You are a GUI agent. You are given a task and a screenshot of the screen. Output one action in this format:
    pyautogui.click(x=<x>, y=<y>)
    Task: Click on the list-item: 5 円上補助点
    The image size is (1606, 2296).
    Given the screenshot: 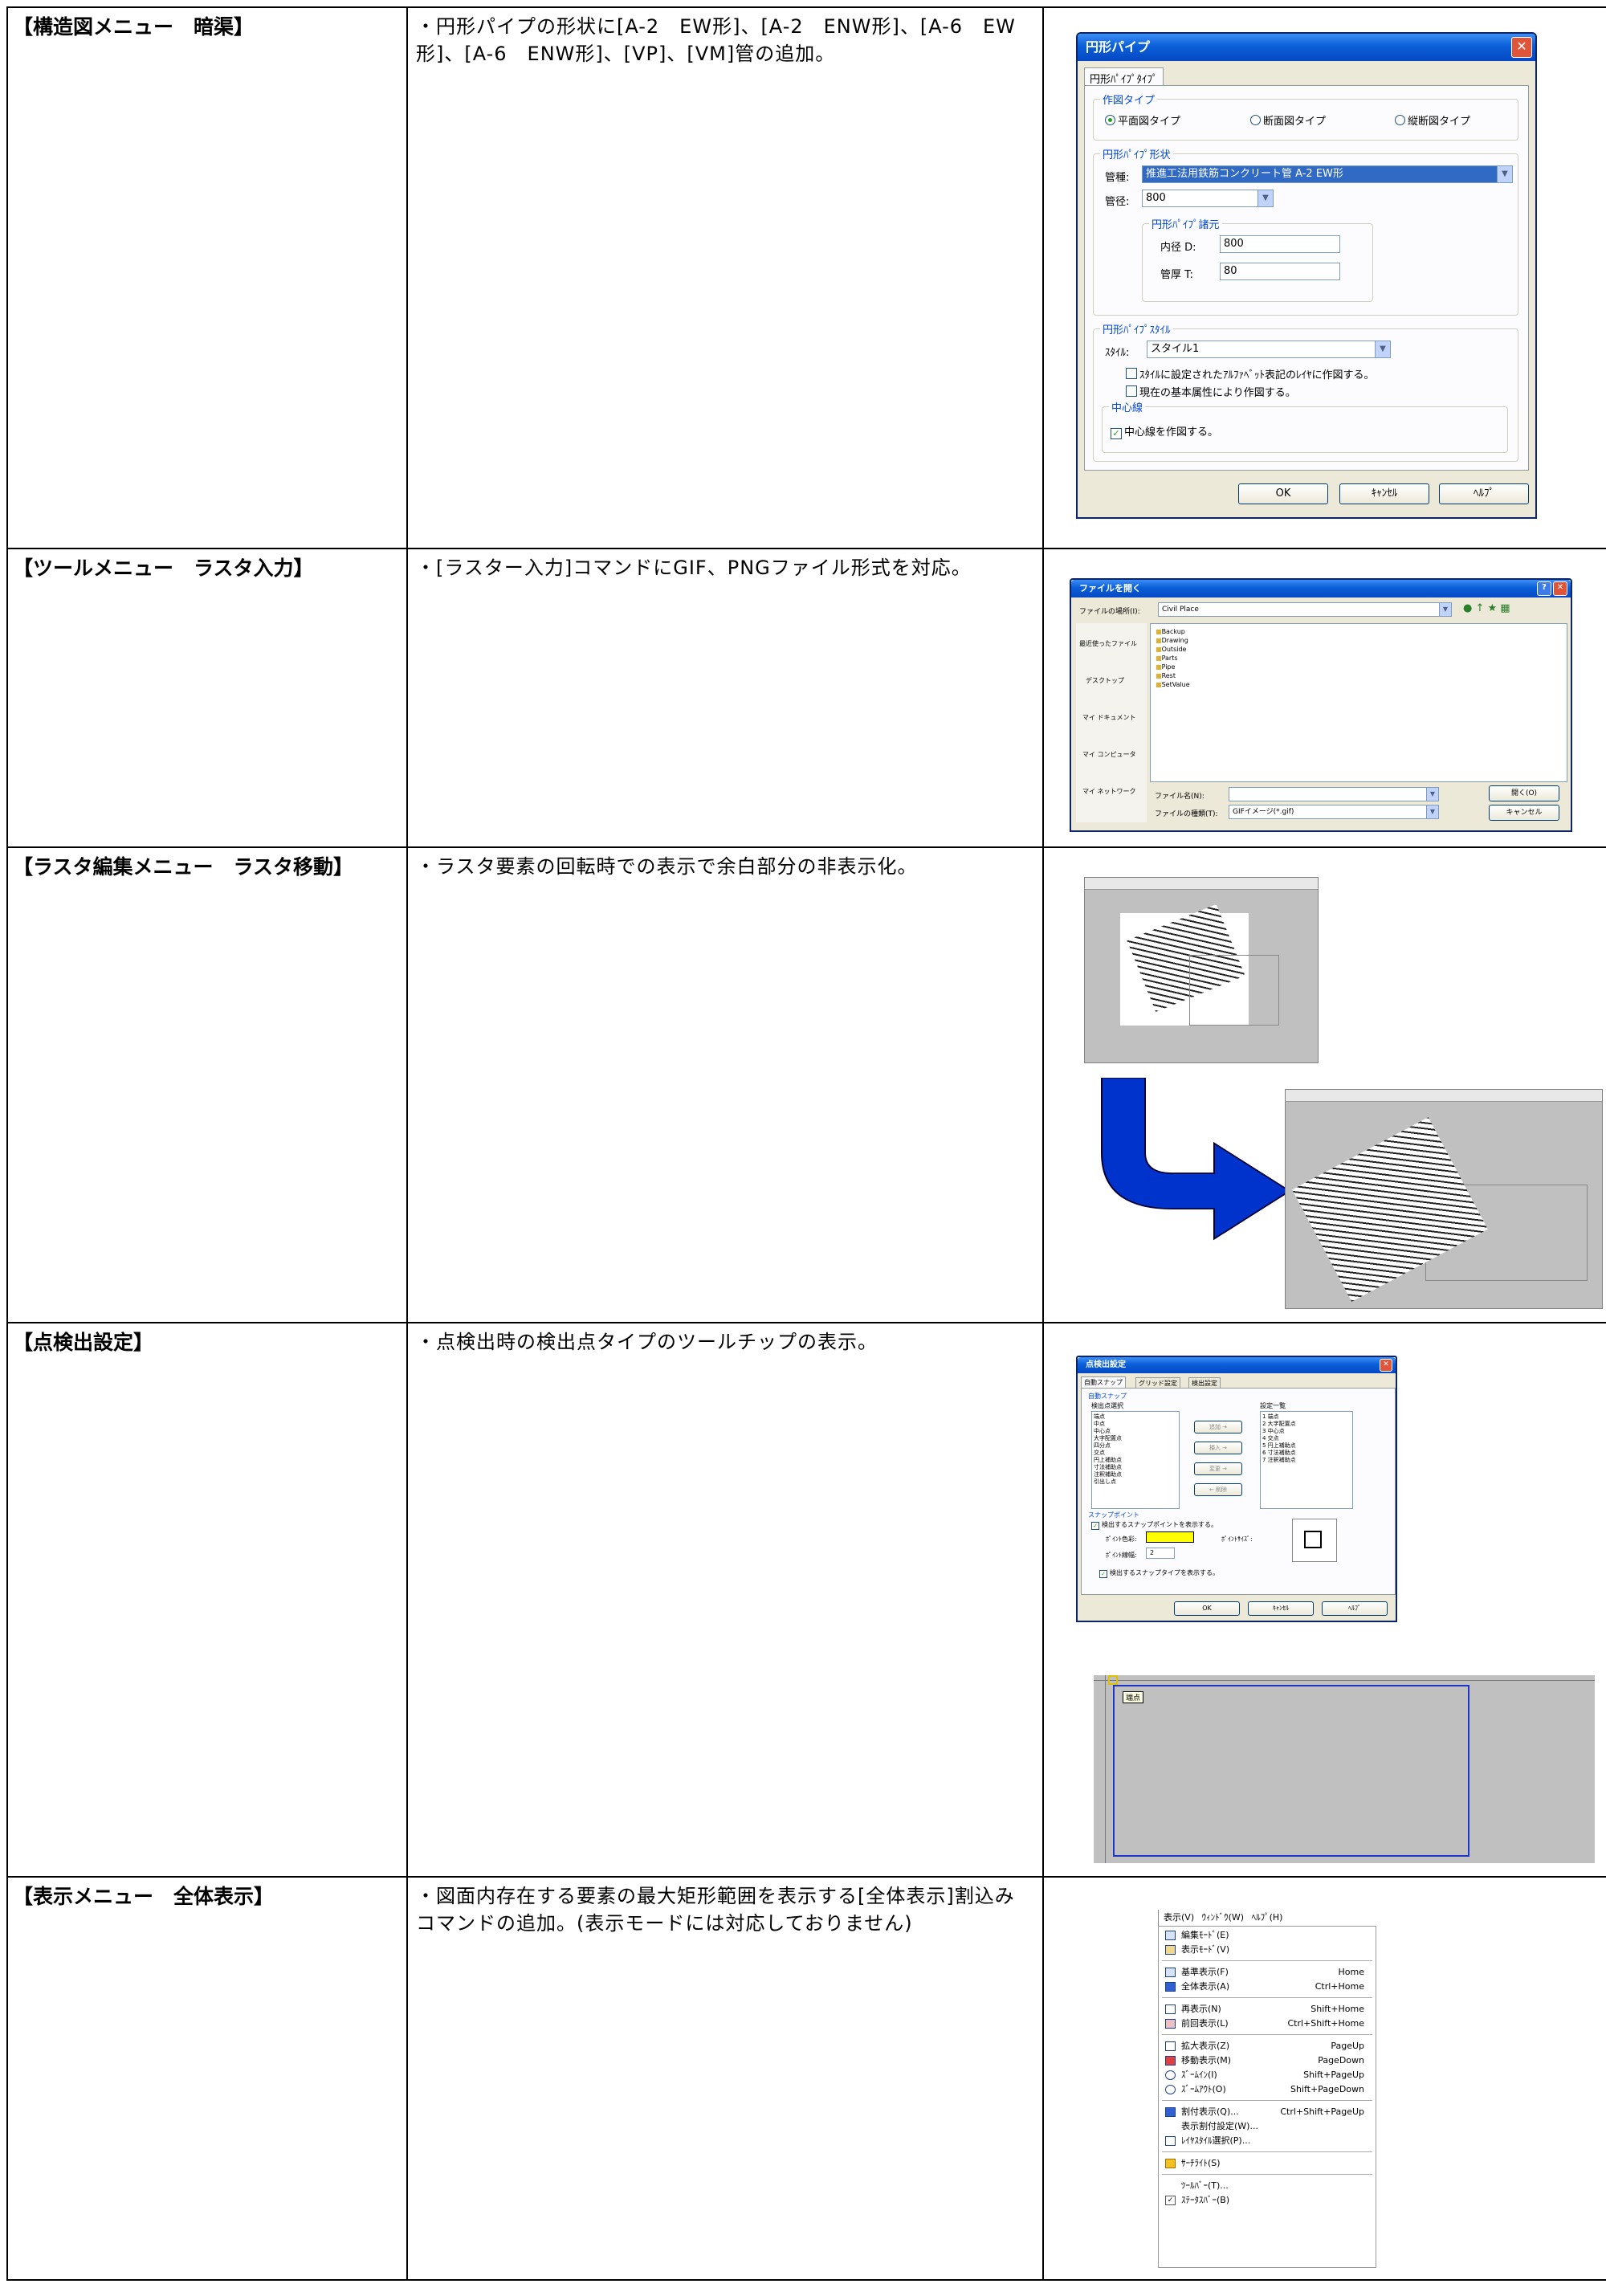 What is the action you would take?
    pyautogui.click(x=1307, y=1446)
    